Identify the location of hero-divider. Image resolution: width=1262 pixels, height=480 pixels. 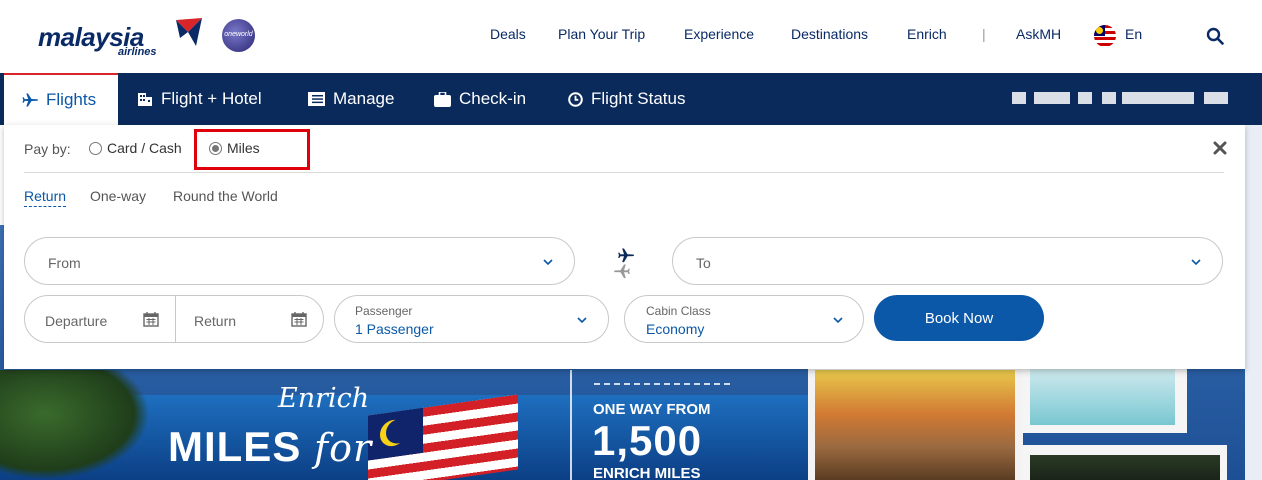
(571, 425).